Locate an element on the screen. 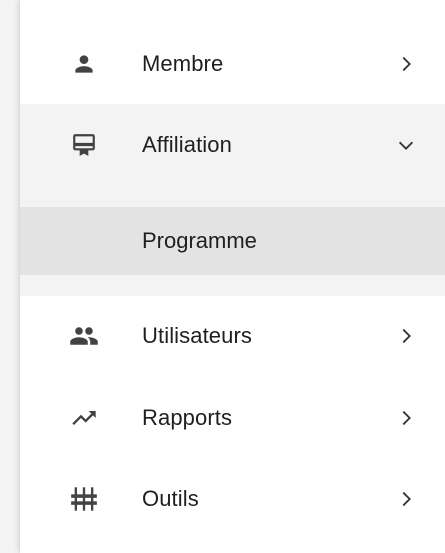 This screenshot has width=445, height=553. submenu-item-programme: Programme is located at coordinates (232, 241).